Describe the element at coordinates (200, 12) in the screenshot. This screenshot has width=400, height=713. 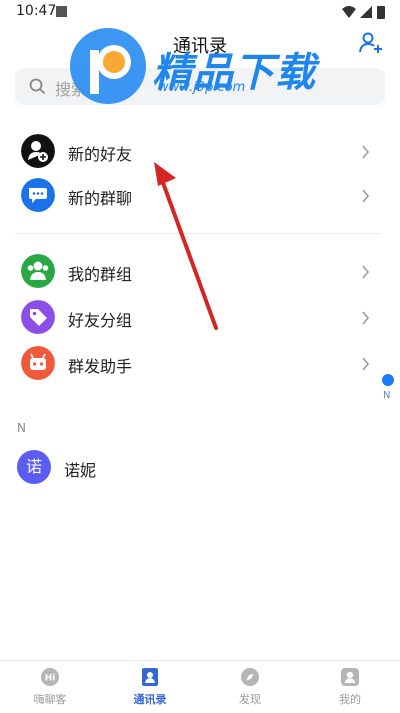
I see `status-bar: 10:47` at that location.